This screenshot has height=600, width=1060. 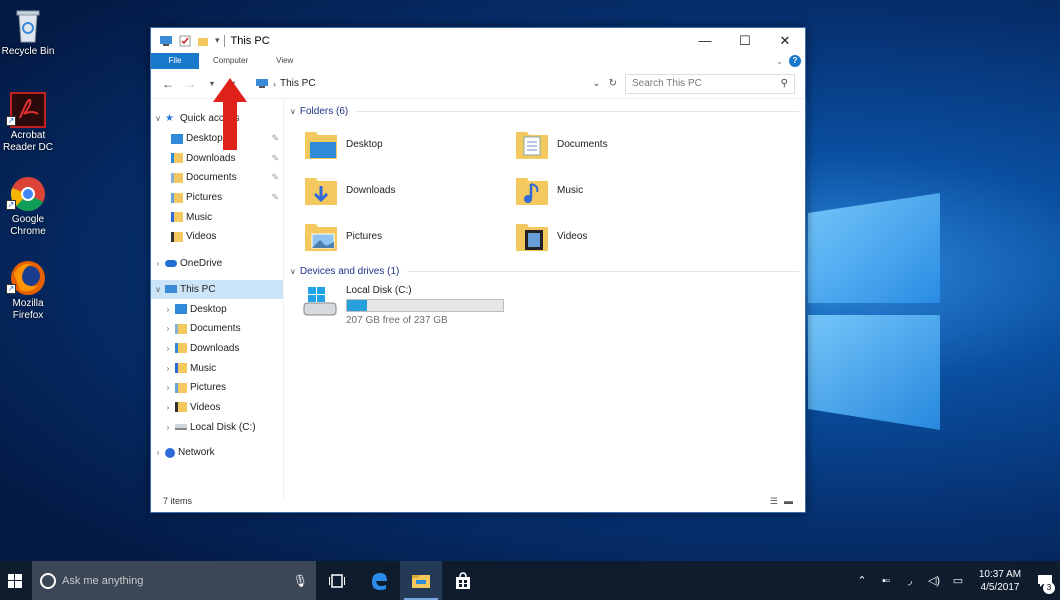 What do you see at coordinates (28, 46) in the screenshot?
I see `desktop-icon-recycle-bin: Recycle Bin` at bounding box center [28, 46].